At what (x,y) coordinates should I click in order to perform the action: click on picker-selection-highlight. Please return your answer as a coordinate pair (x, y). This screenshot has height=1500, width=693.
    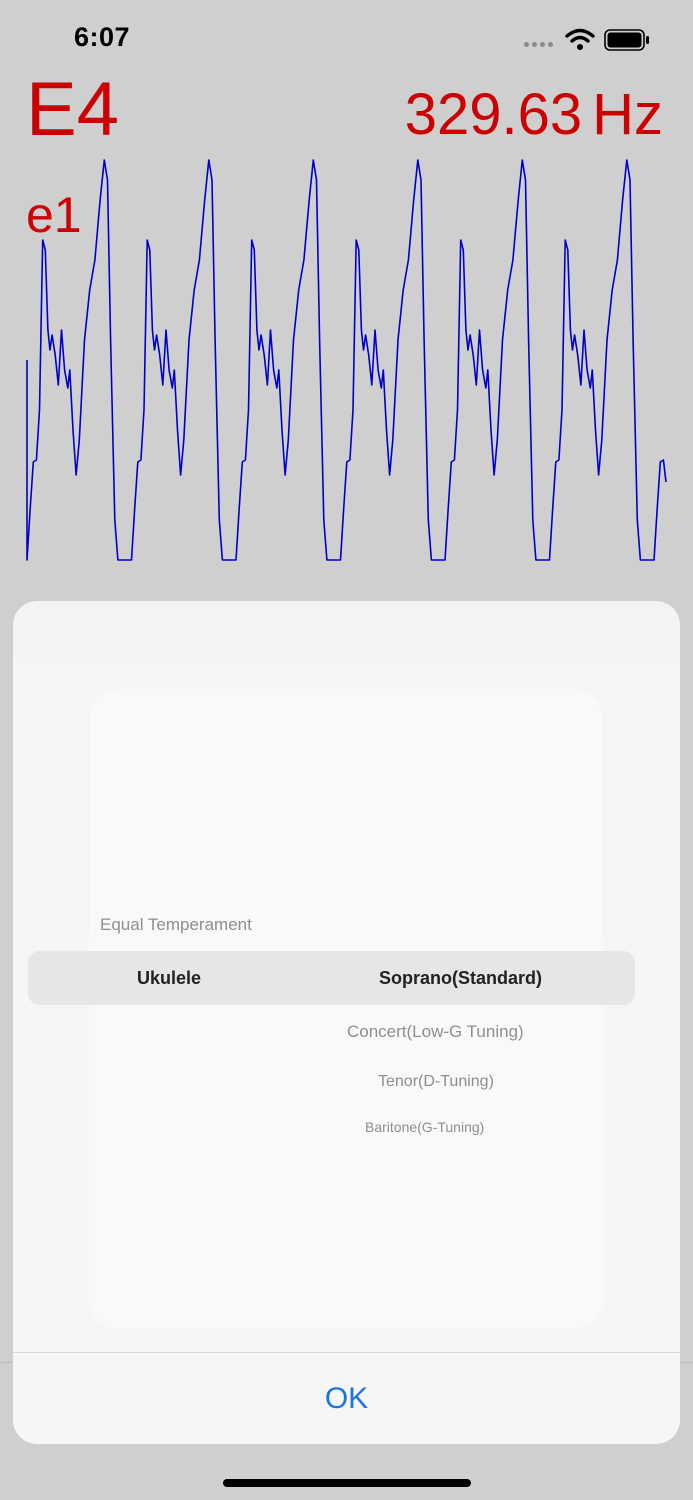
    Looking at the image, I should click on (331, 978).